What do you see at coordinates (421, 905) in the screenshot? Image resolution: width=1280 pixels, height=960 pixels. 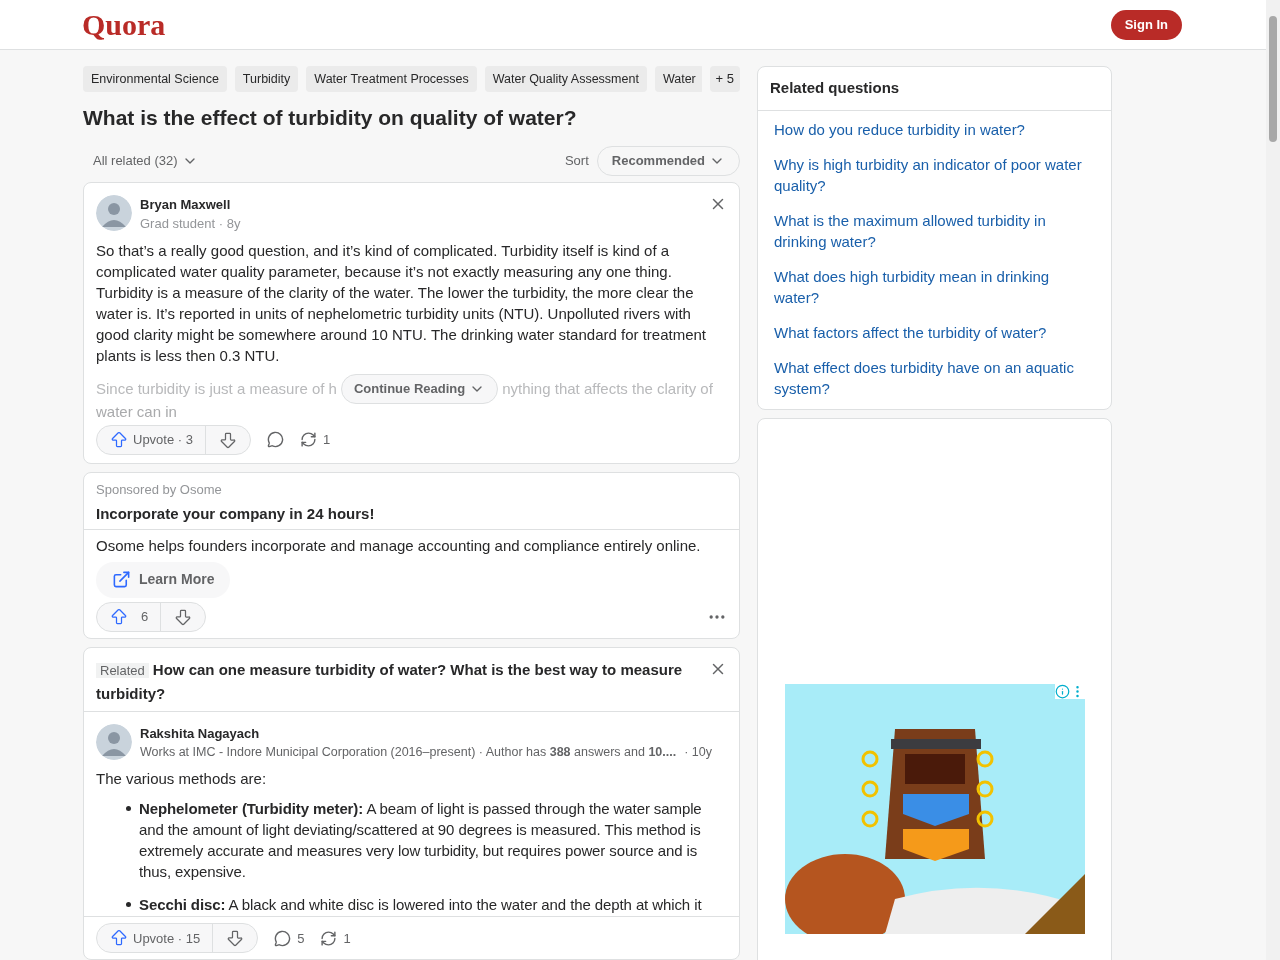 I see `answer-text: Secchi disc: A black and white disc is lowered into the water and the depth at which it` at bounding box center [421, 905].